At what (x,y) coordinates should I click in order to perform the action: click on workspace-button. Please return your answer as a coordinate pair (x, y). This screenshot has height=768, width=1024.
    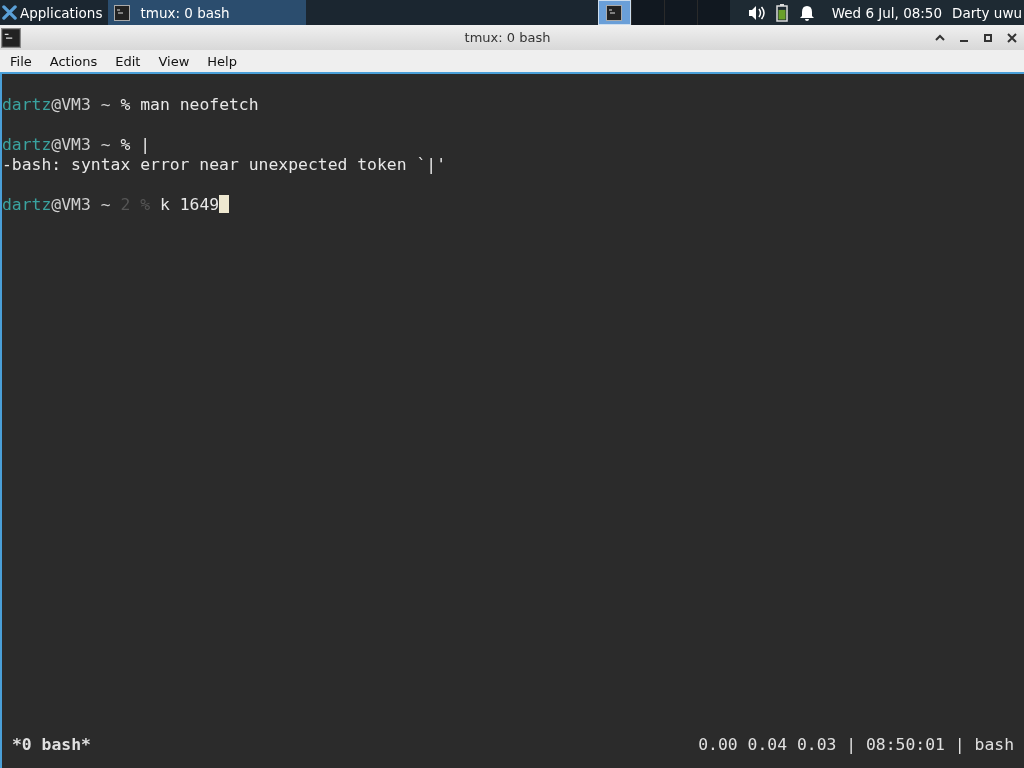
    Looking at the image, I should click on (647, 12).